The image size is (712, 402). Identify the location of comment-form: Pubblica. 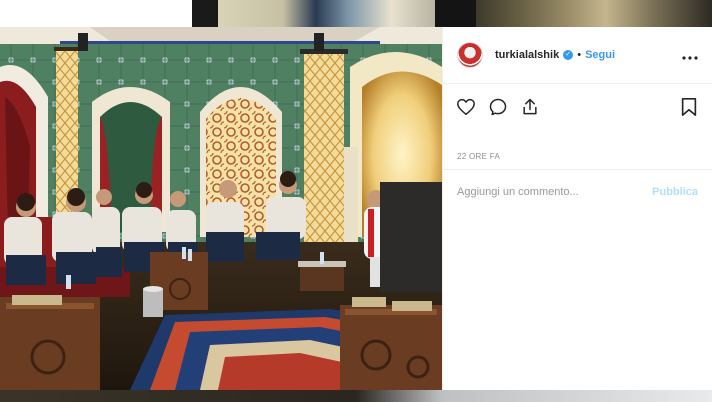
(577, 191).